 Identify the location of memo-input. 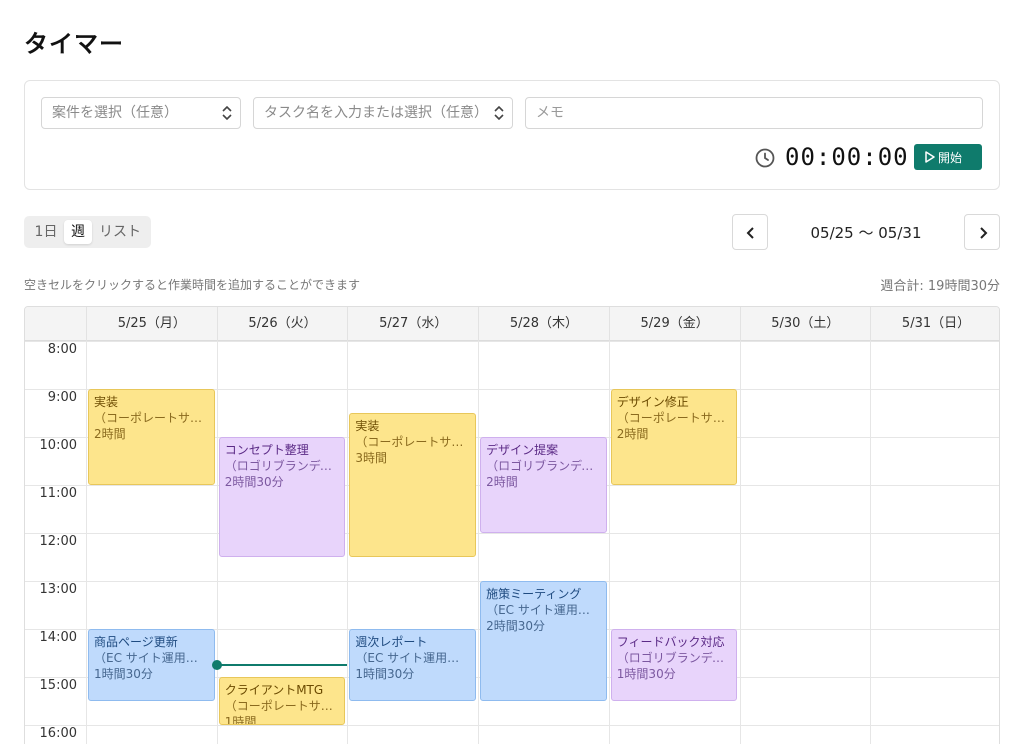
(754, 113).